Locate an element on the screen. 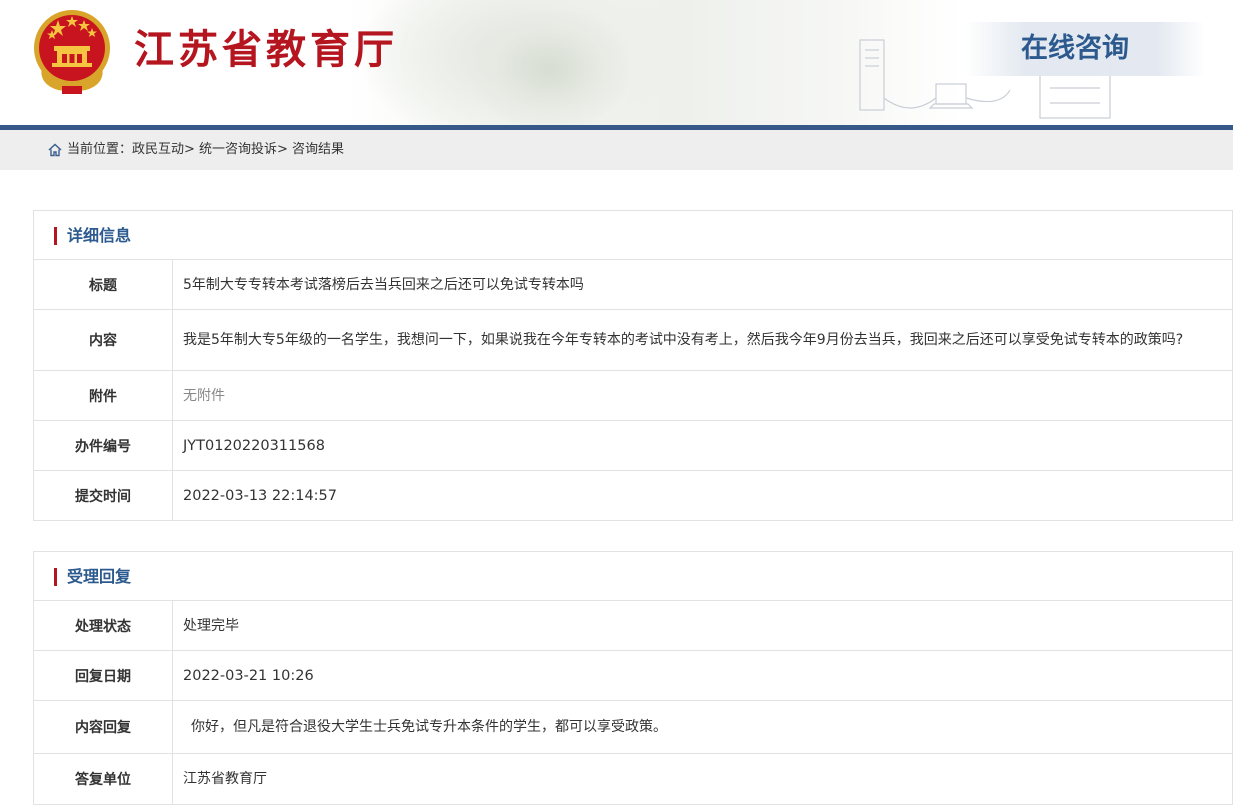  site-title: 江苏省教育厅 is located at coordinates (266, 50).